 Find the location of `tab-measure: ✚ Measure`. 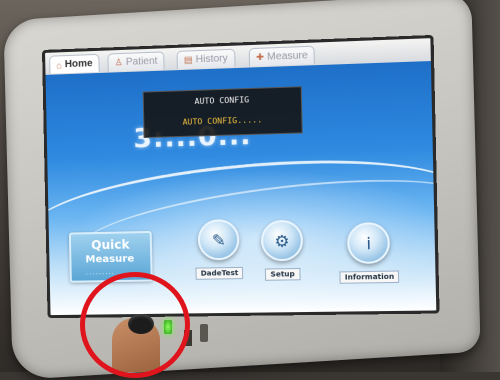

tab-measure: ✚ Measure is located at coordinates (282, 56).